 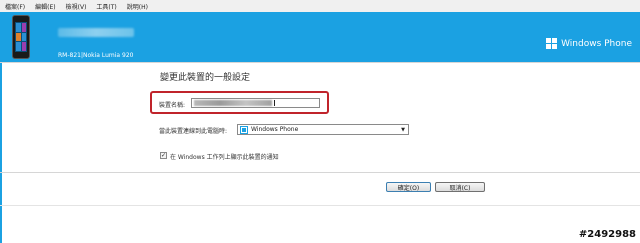 I want to click on notify-checkbox: ✓, so click(x=163, y=155).